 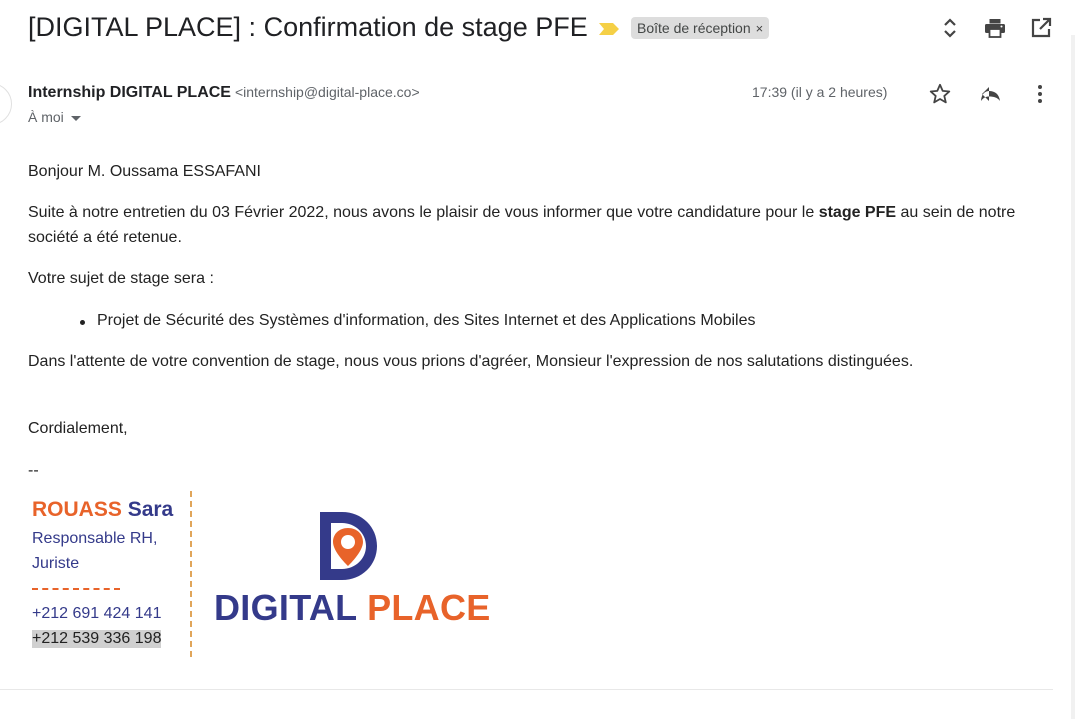 What do you see at coordinates (56, 563) in the screenshot?
I see `signature-subtitle: Juriste` at bounding box center [56, 563].